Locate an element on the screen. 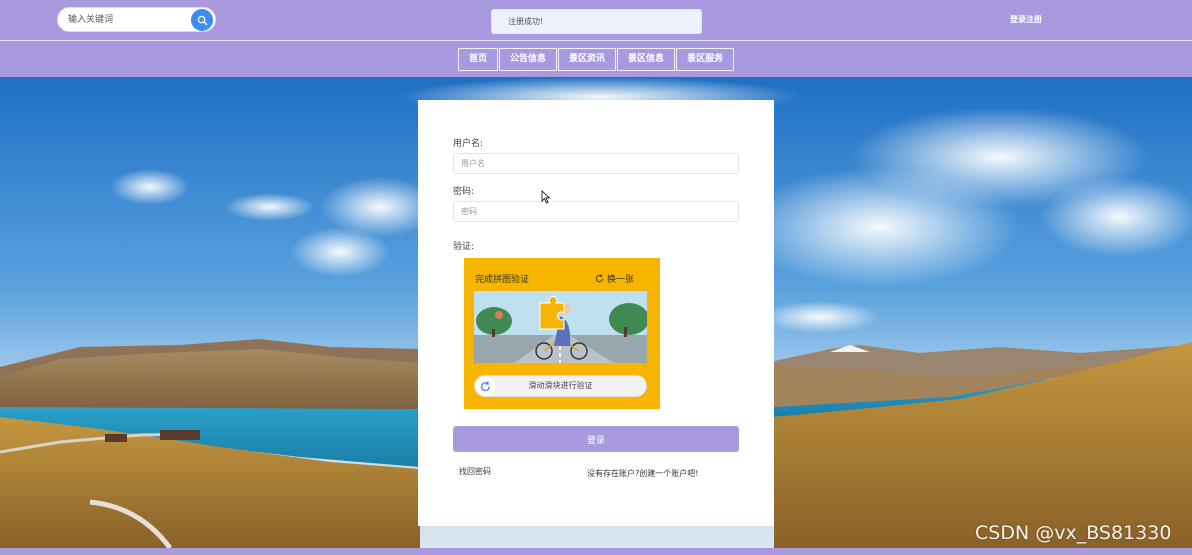  captcha-refresh-label: 换一张 is located at coordinates (621, 280).